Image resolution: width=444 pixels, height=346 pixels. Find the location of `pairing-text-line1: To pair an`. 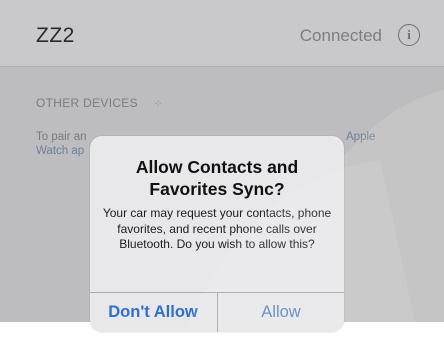

pairing-text-line1: To pair an is located at coordinates (61, 137).